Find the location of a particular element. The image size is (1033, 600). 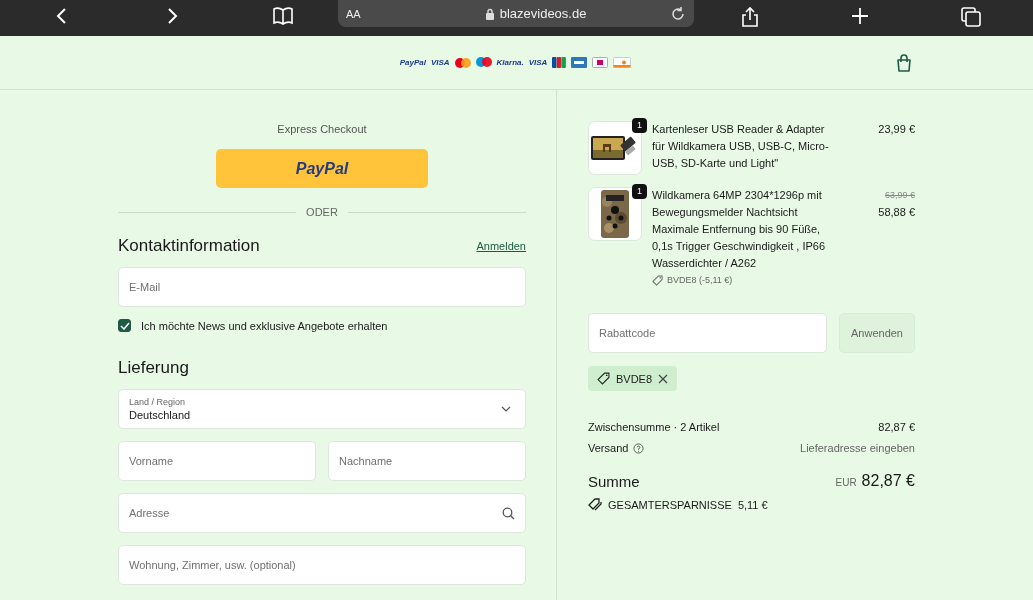

lock-icon is located at coordinates (489, 13).